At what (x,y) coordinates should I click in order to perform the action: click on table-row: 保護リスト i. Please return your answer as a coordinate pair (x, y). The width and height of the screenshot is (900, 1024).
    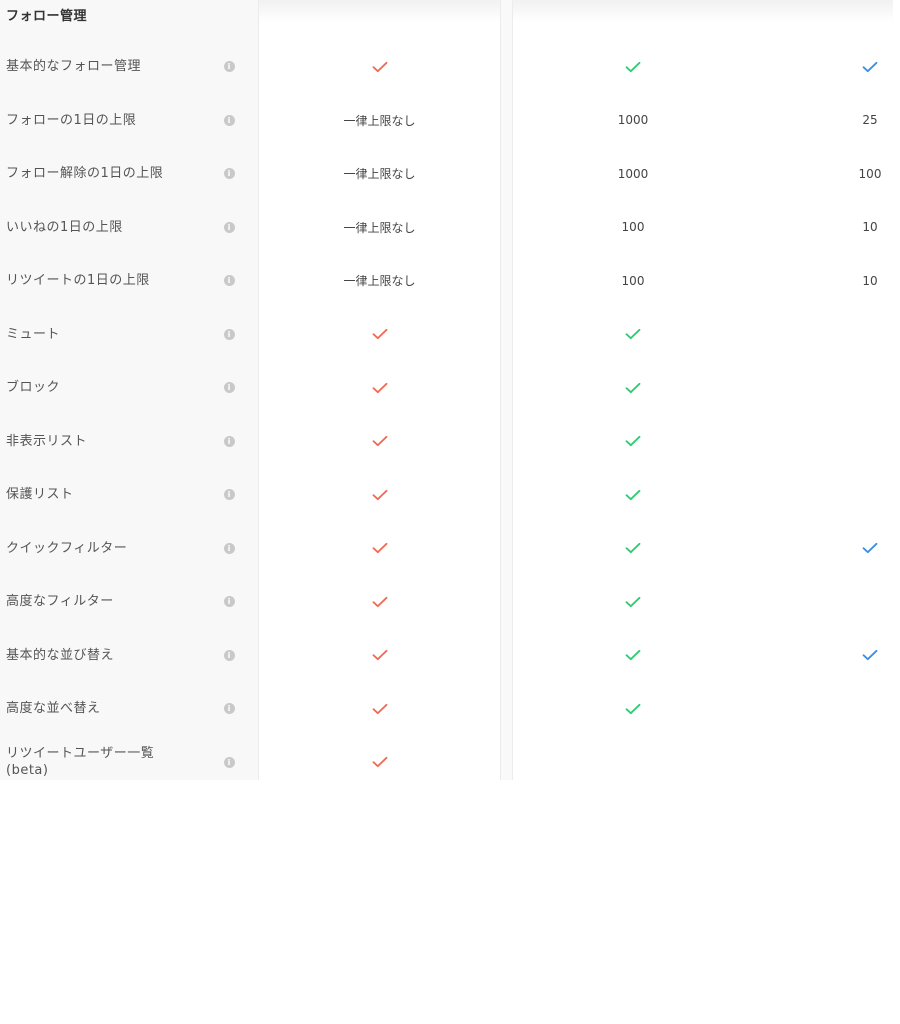
    Looking at the image, I should click on (450, 494).